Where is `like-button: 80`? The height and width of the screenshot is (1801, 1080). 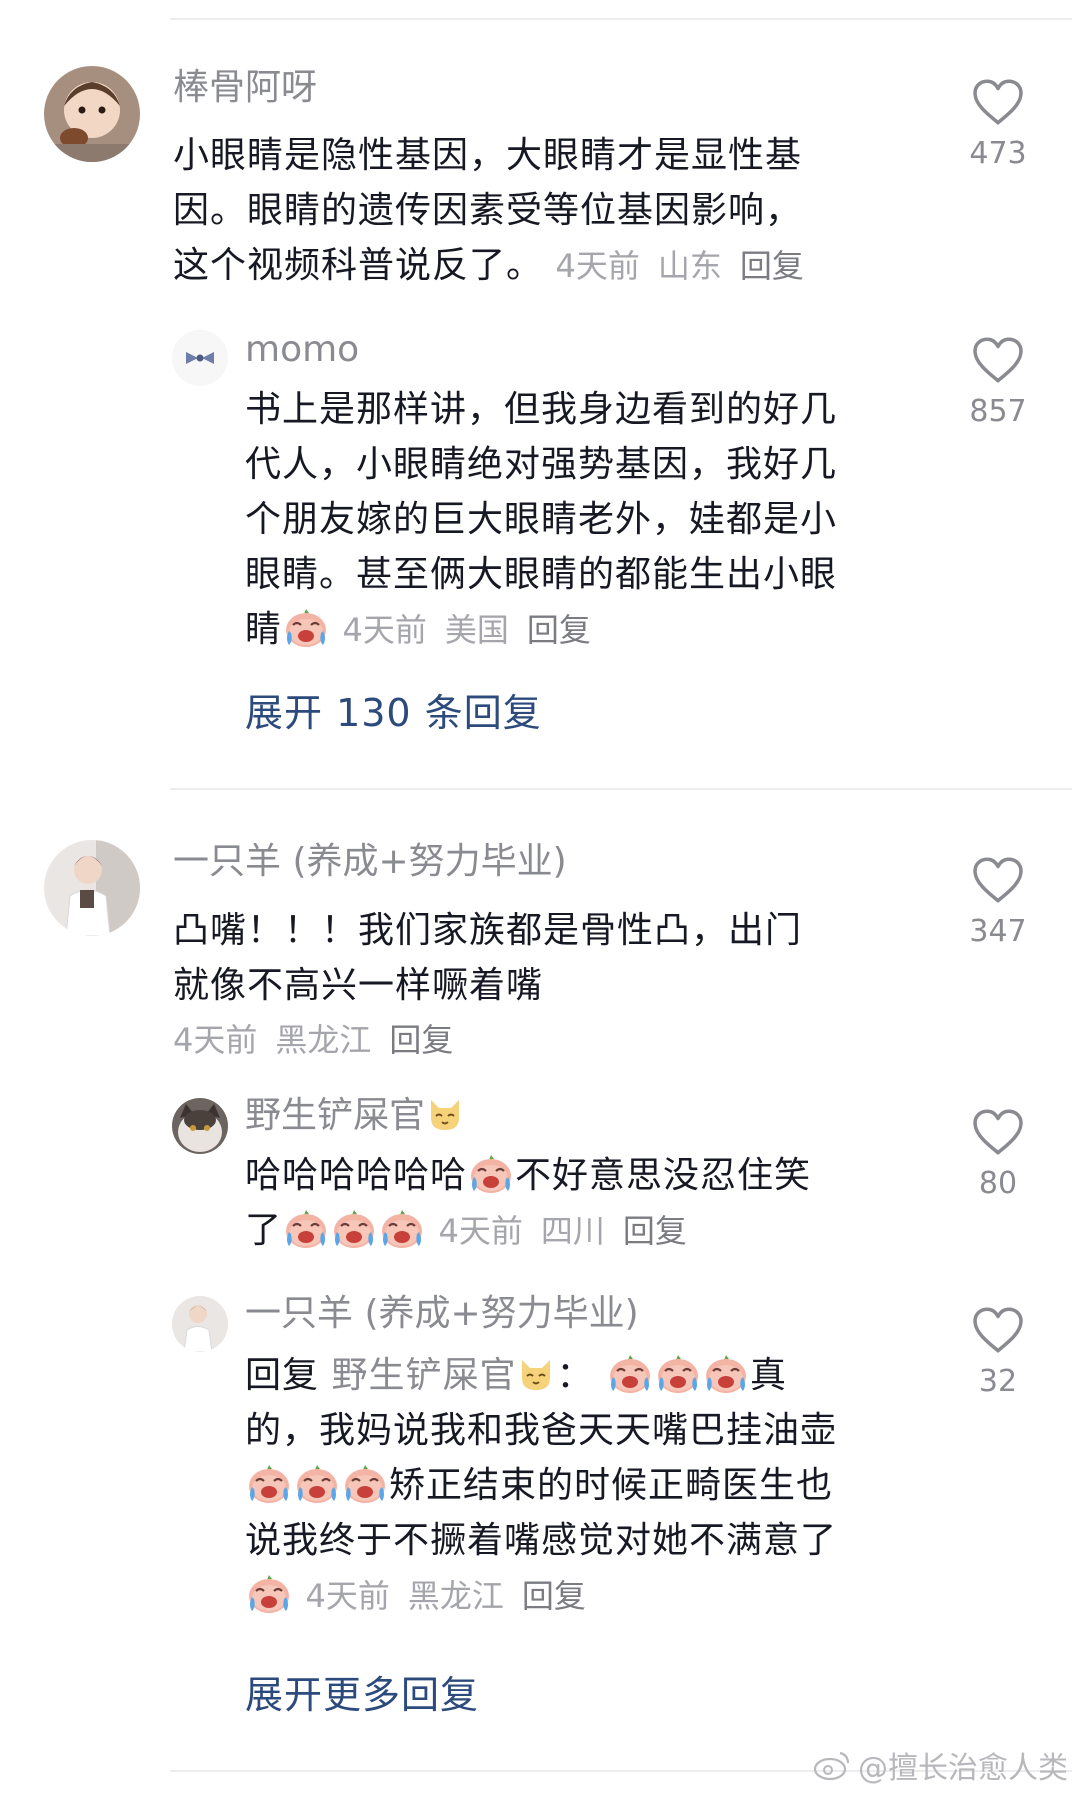 like-button: 80 is located at coordinates (998, 1155).